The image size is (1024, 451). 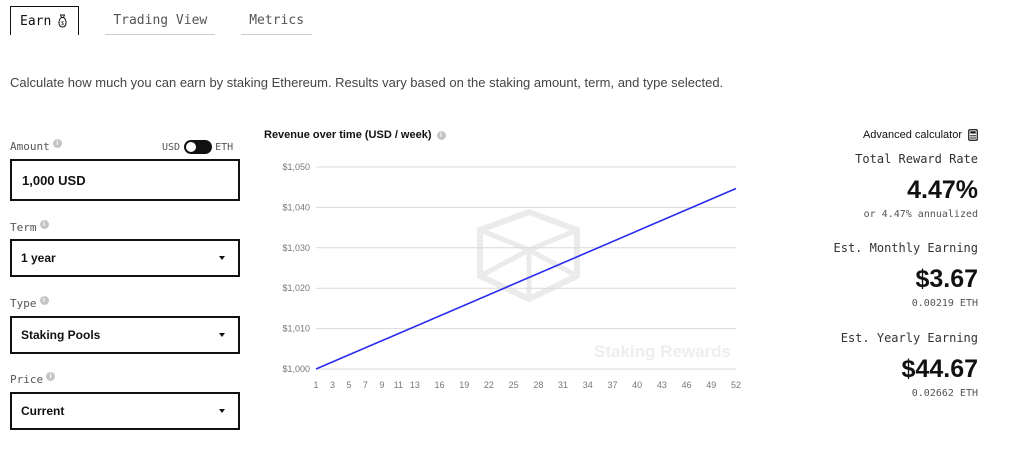 What do you see at coordinates (27, 379) in the screenshot?
I see `price-label-text: Price` at bounding box center [27, 379].